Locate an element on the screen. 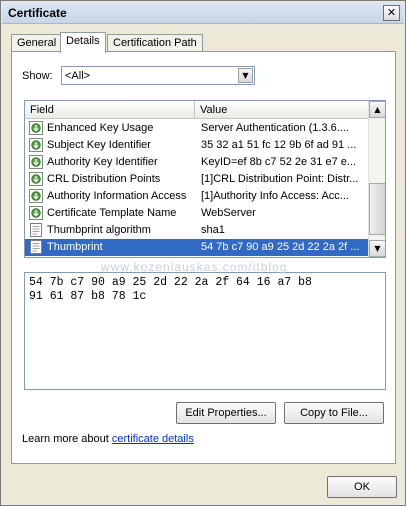 The height and width of the screenshot is (506, 406). title-bar: Certificate ✕ is located at coordinates (203, 13).